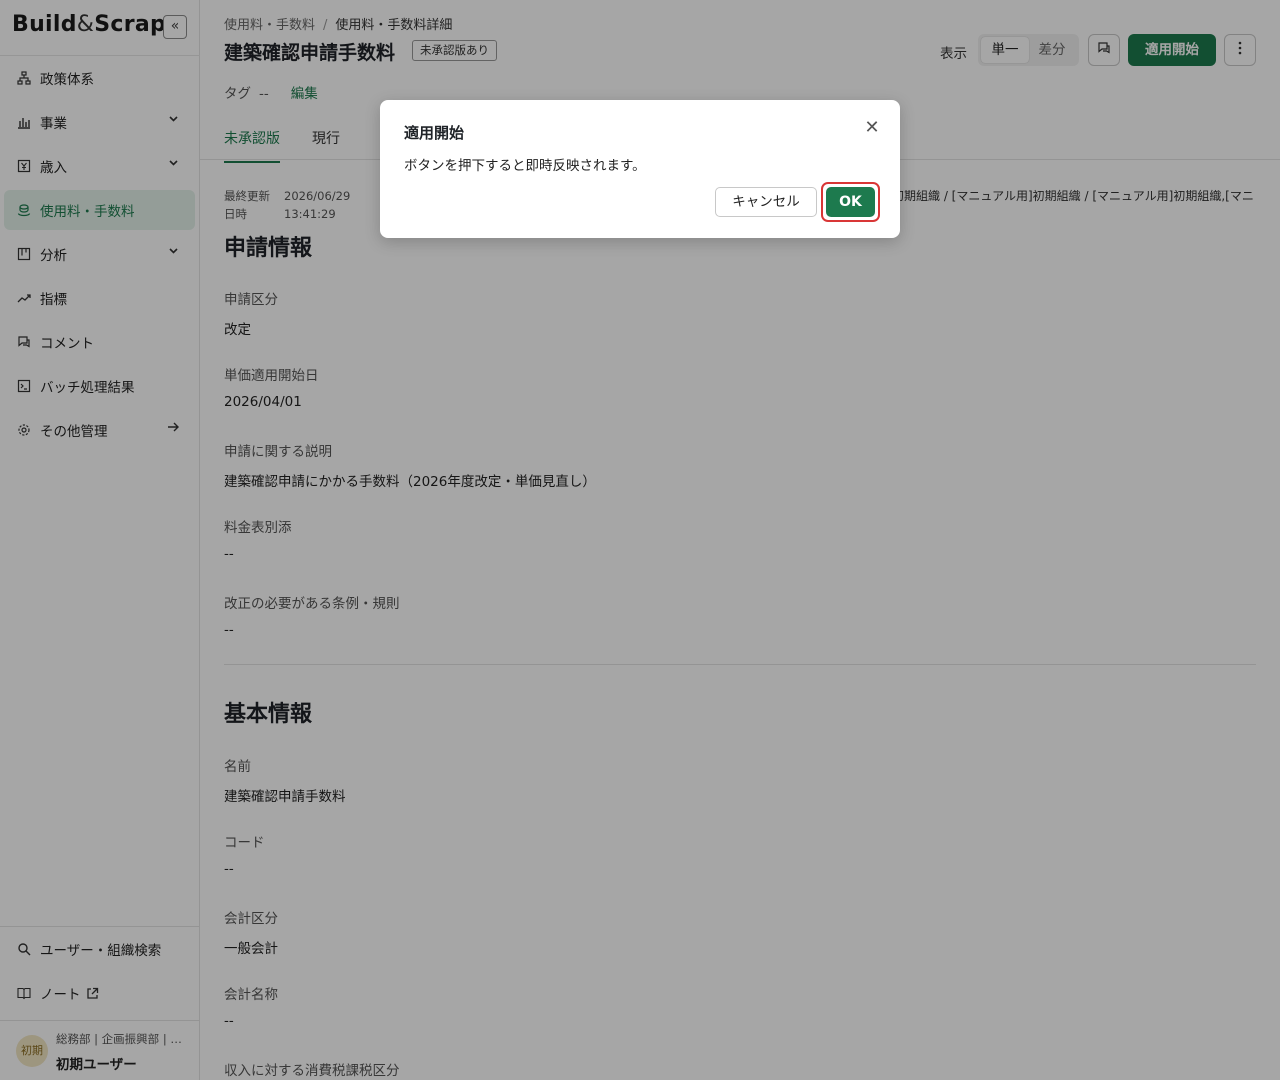 The image size is (1280, 1080). I want to click on ok-button-highlight: OK, so click(850, 202).